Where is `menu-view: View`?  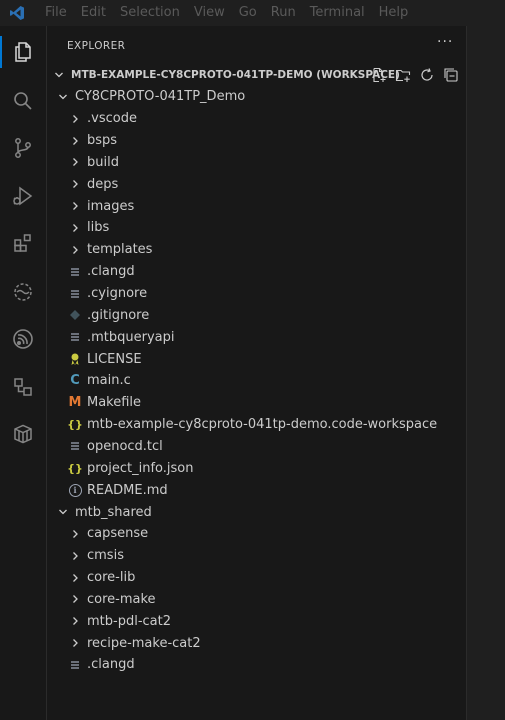
menu-view: View is located at coordinates (209, 13).